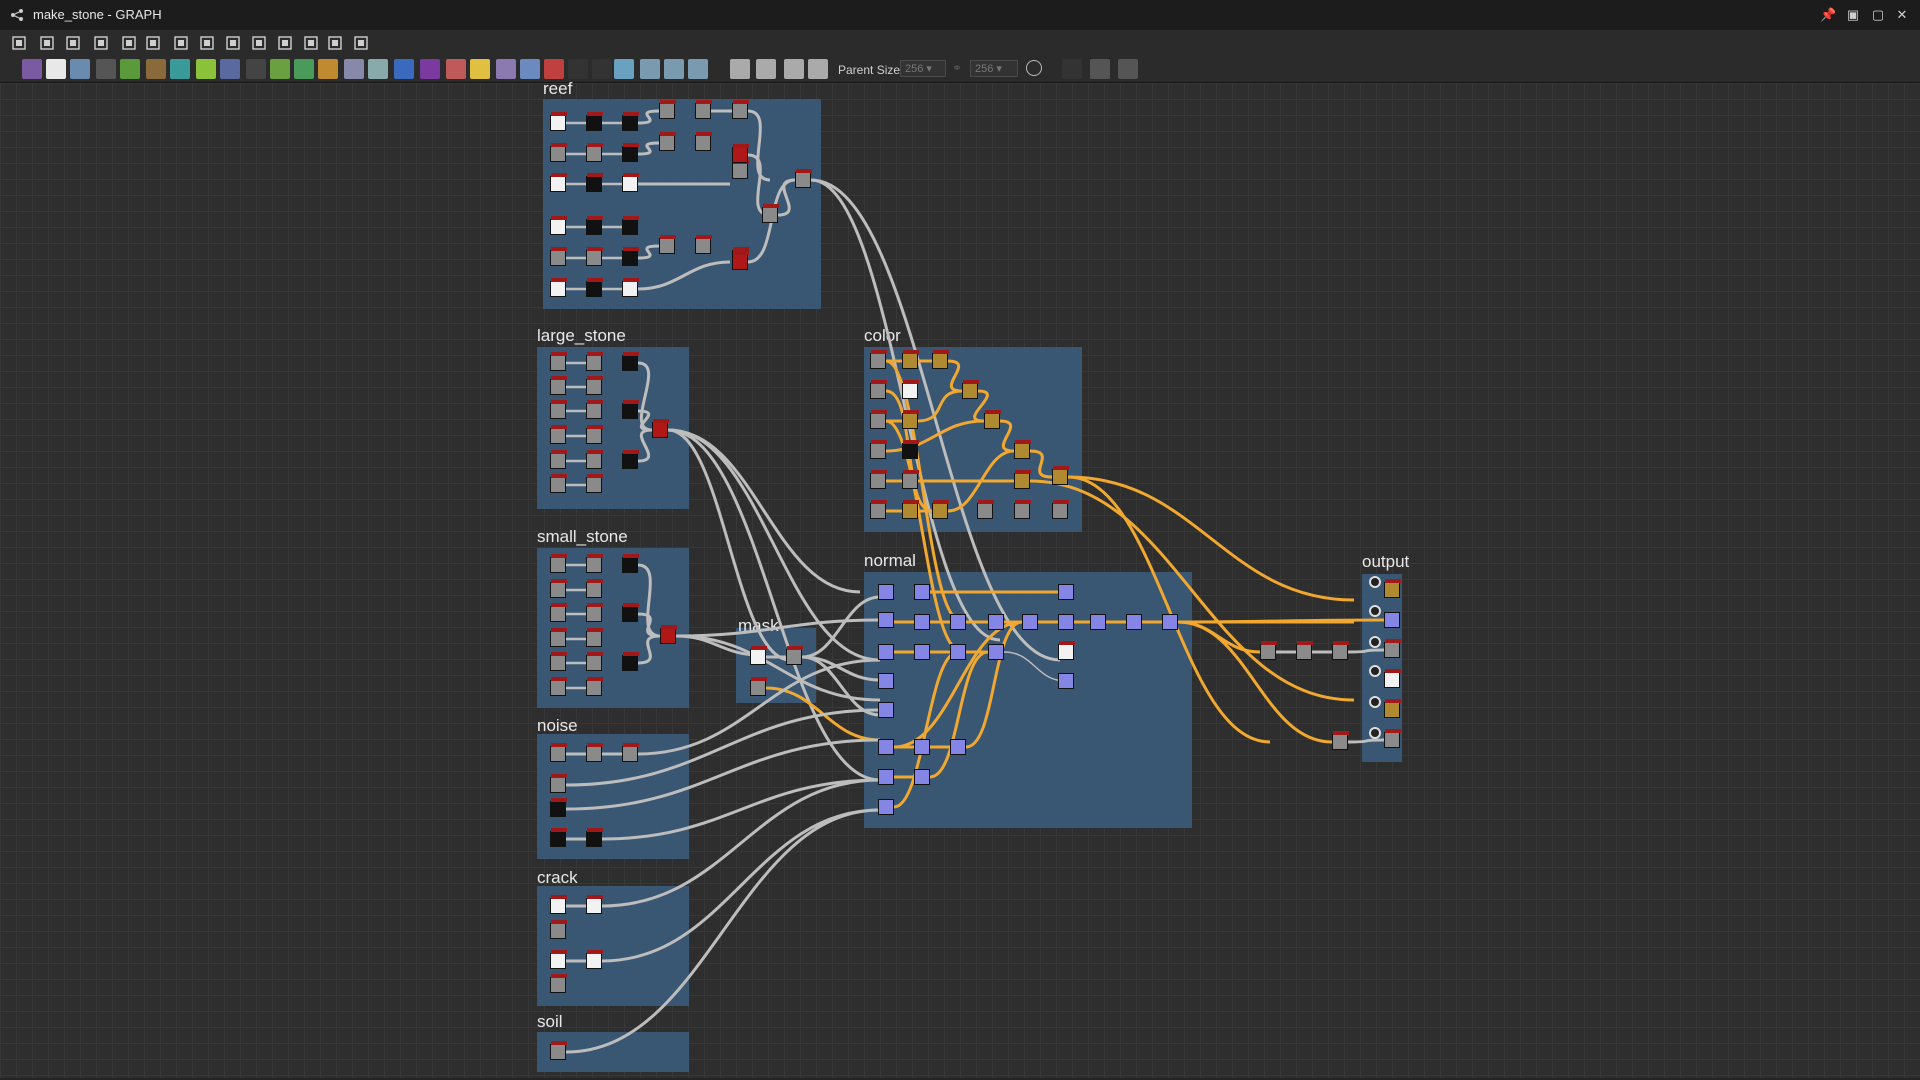  I want to click on pixel-processor-icon, so click(602, 69).